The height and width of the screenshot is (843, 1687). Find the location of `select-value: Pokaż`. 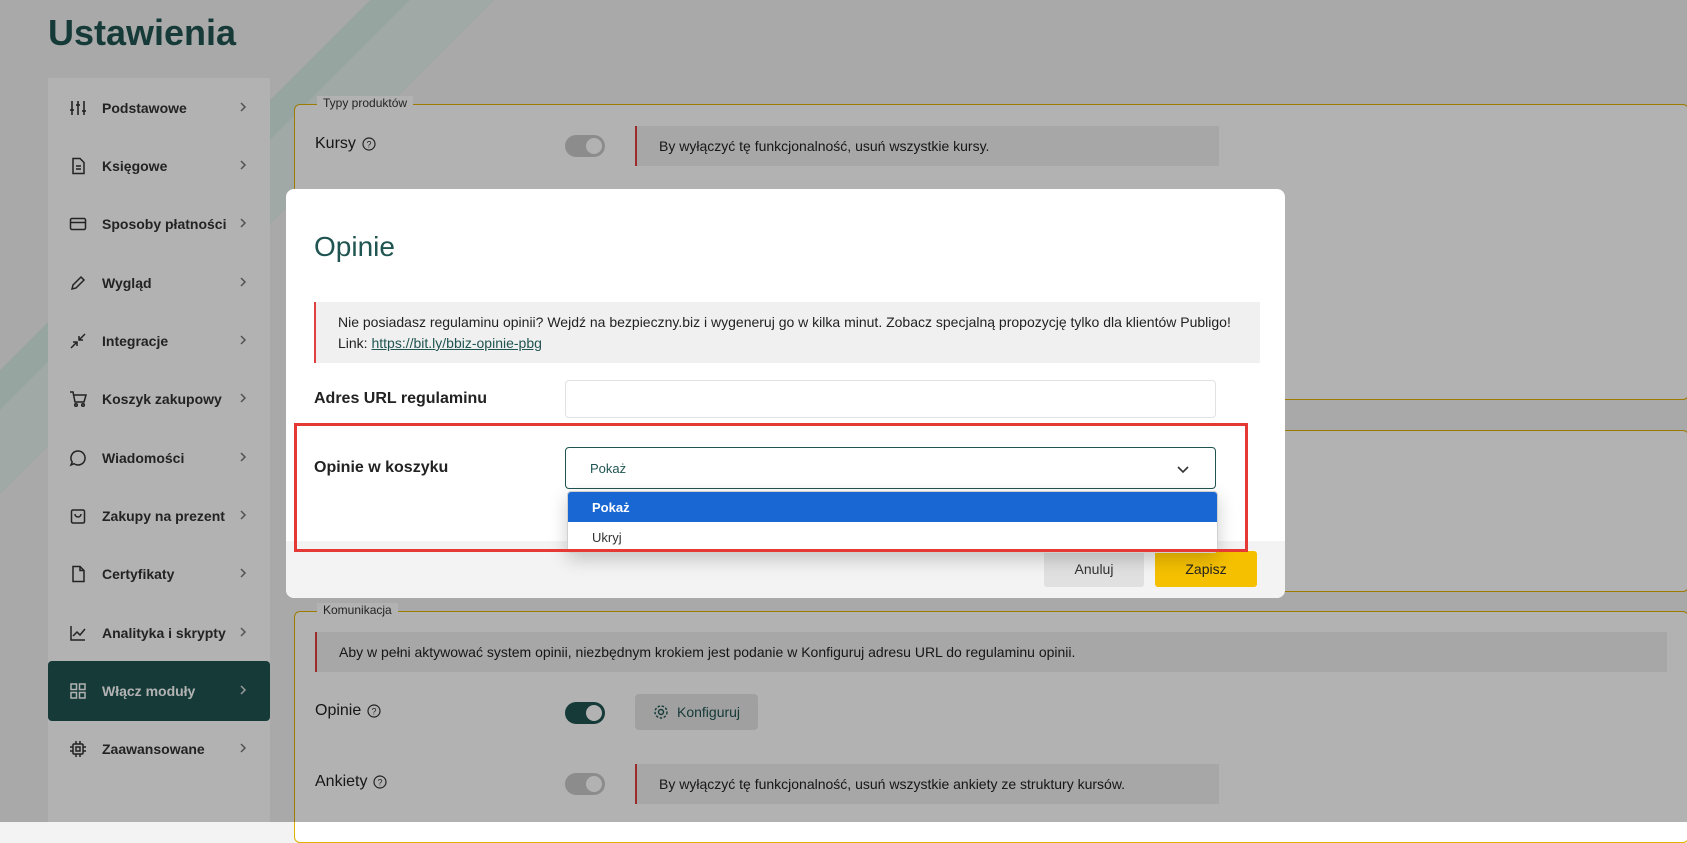

select-value: Pokaż is located at coordinates (608, 468).